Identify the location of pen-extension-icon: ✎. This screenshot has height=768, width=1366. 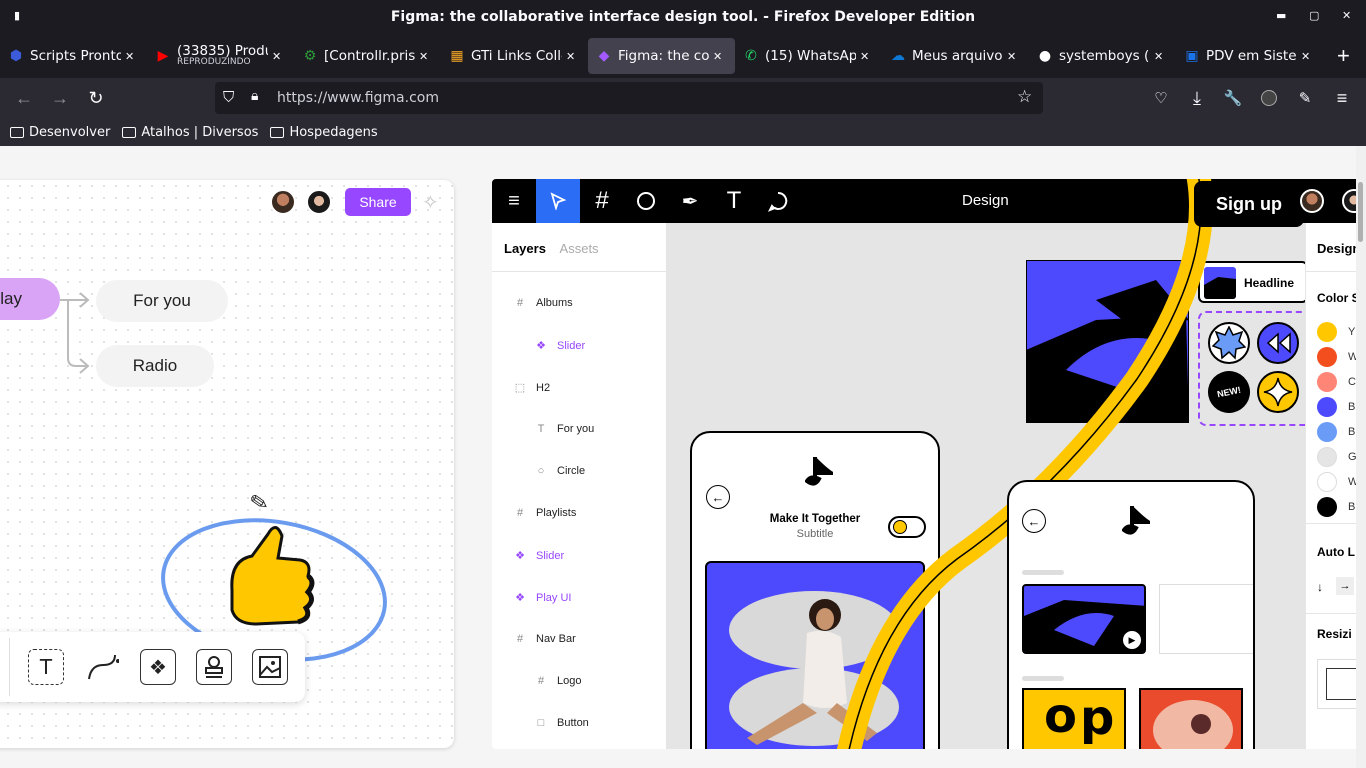
(1305, 98).